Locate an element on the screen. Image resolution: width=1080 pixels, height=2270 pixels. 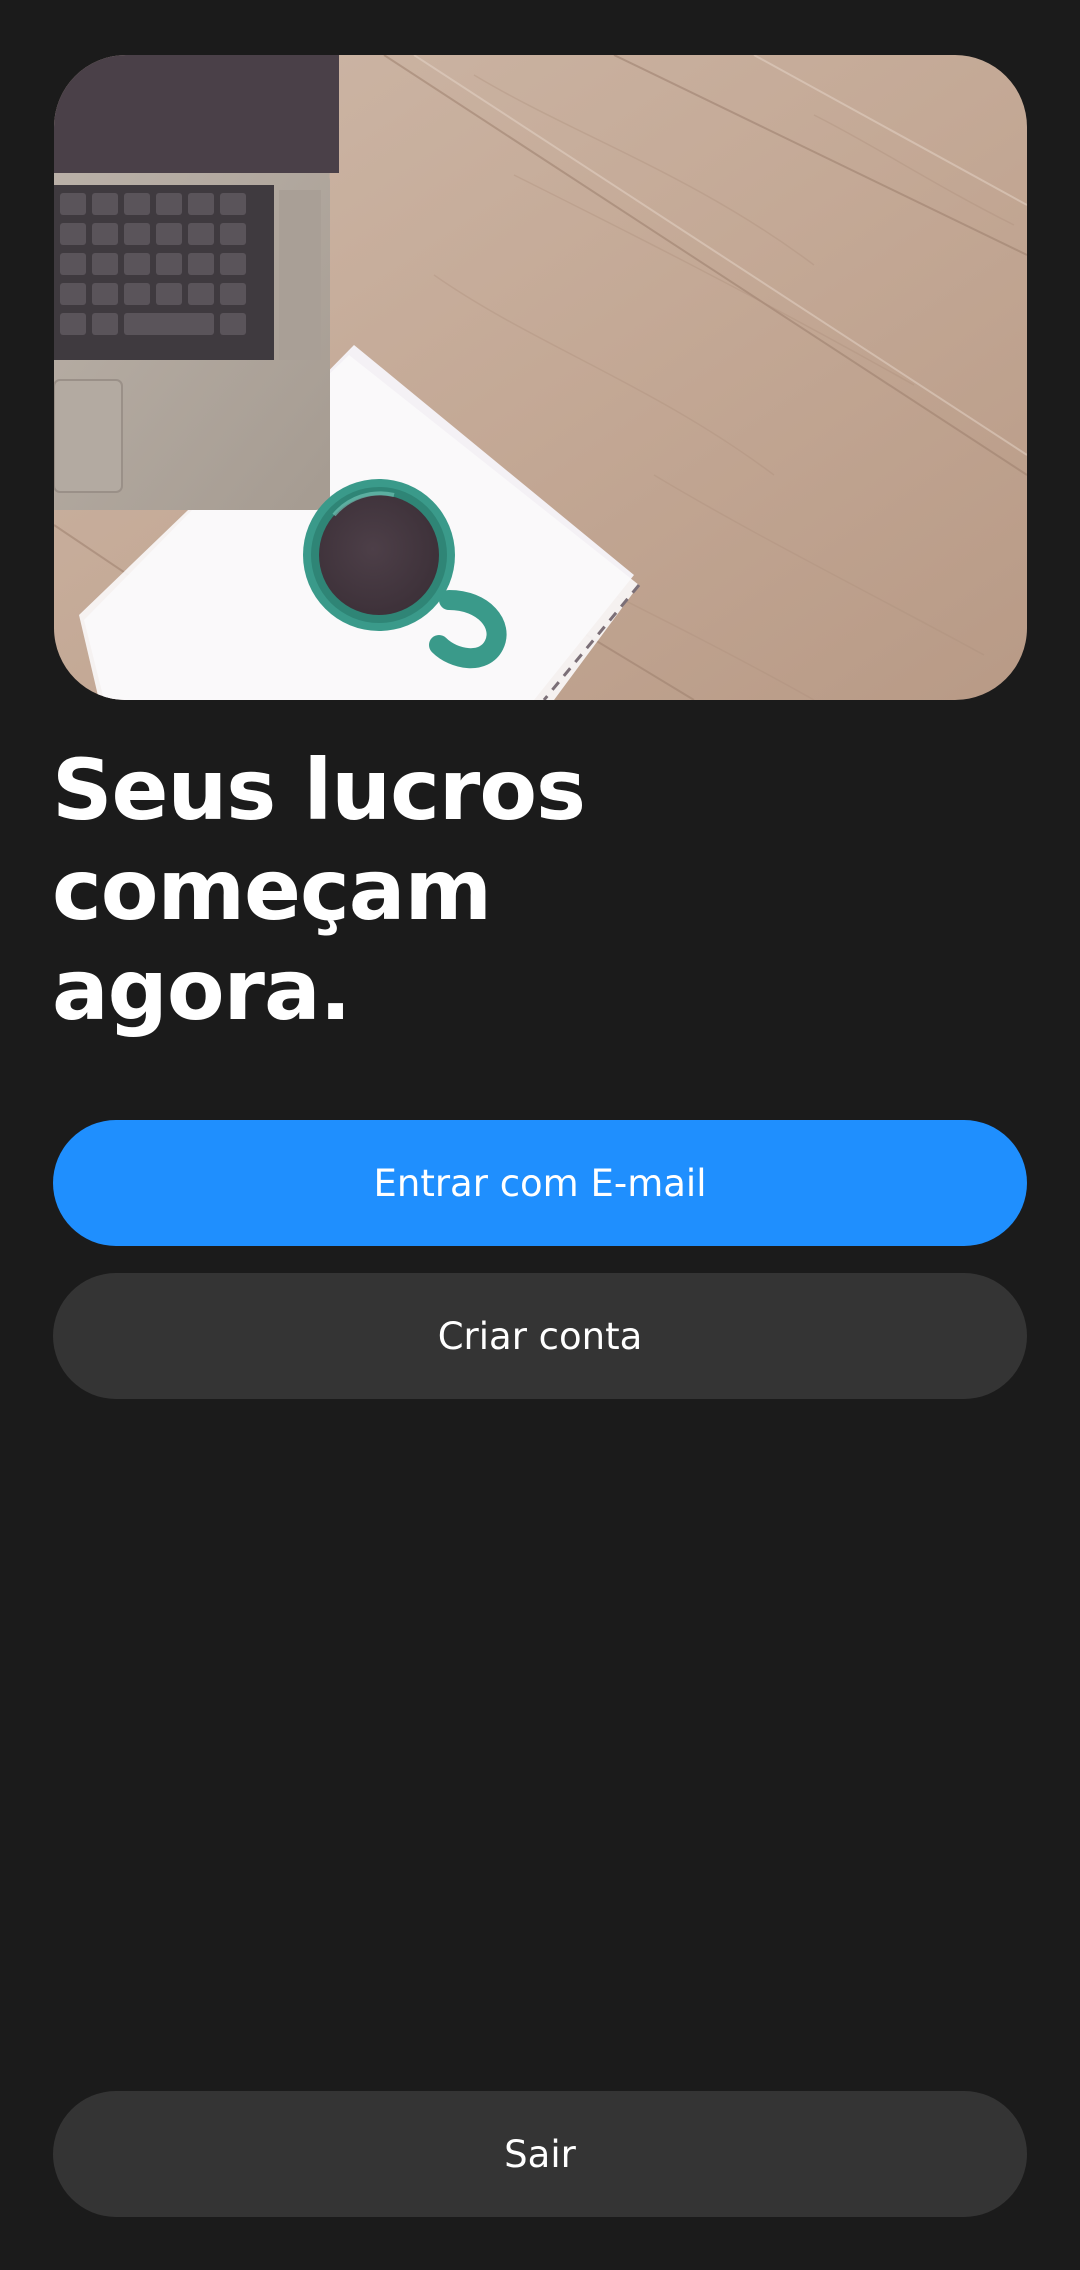
create-account-button: Criar conta is located at coordinates (540, 1336).